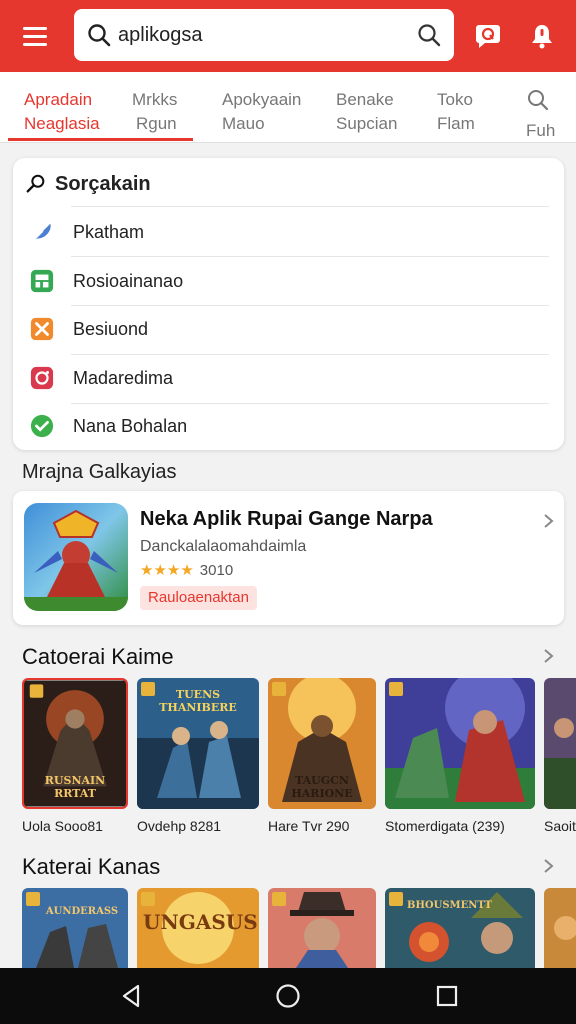  What do you see at coordinates (288, 378) in the screenshot?
I see `suggestion-item: Madaredima` at bounding box center [288, 378].